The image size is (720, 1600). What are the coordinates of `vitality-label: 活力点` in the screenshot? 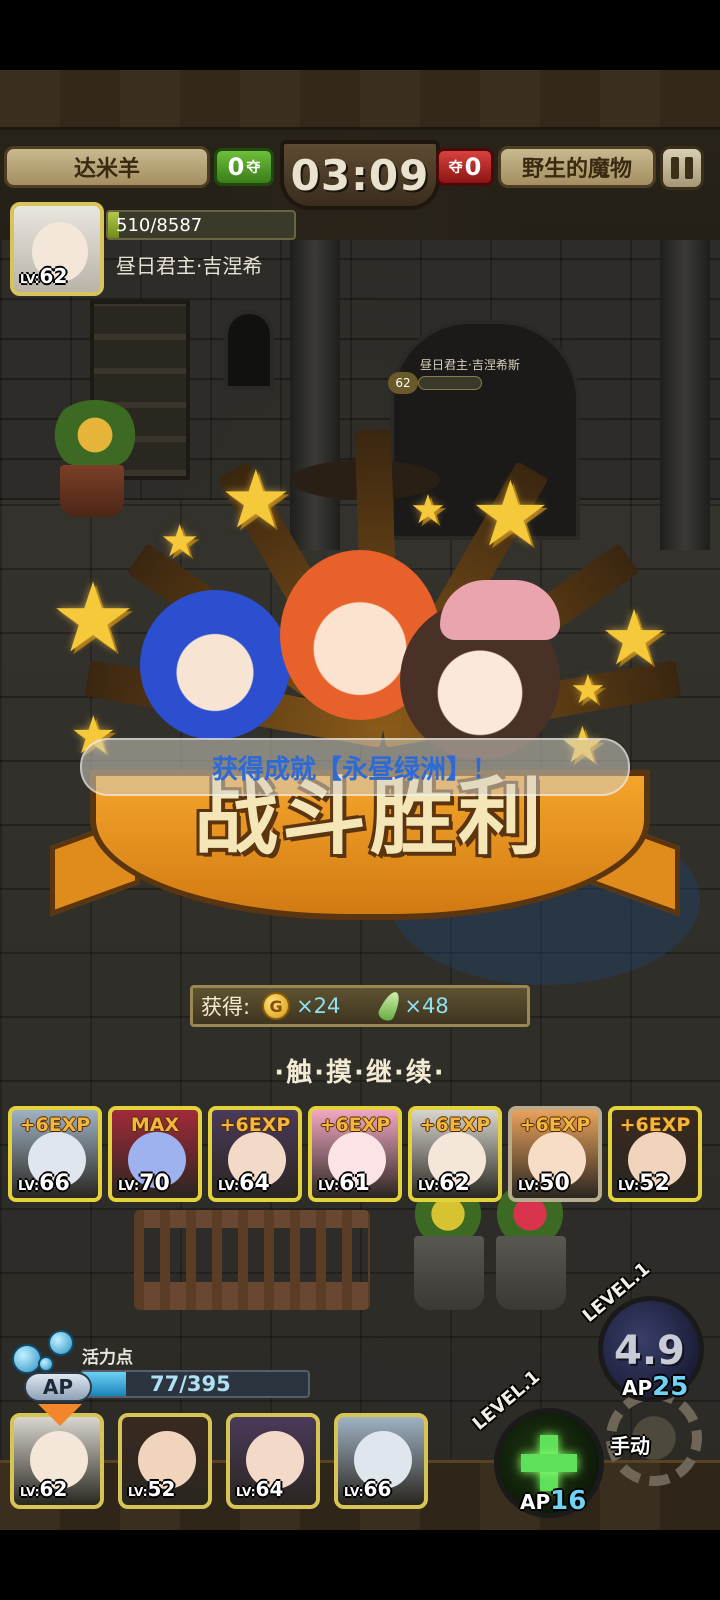 It's located at (107, 1358).